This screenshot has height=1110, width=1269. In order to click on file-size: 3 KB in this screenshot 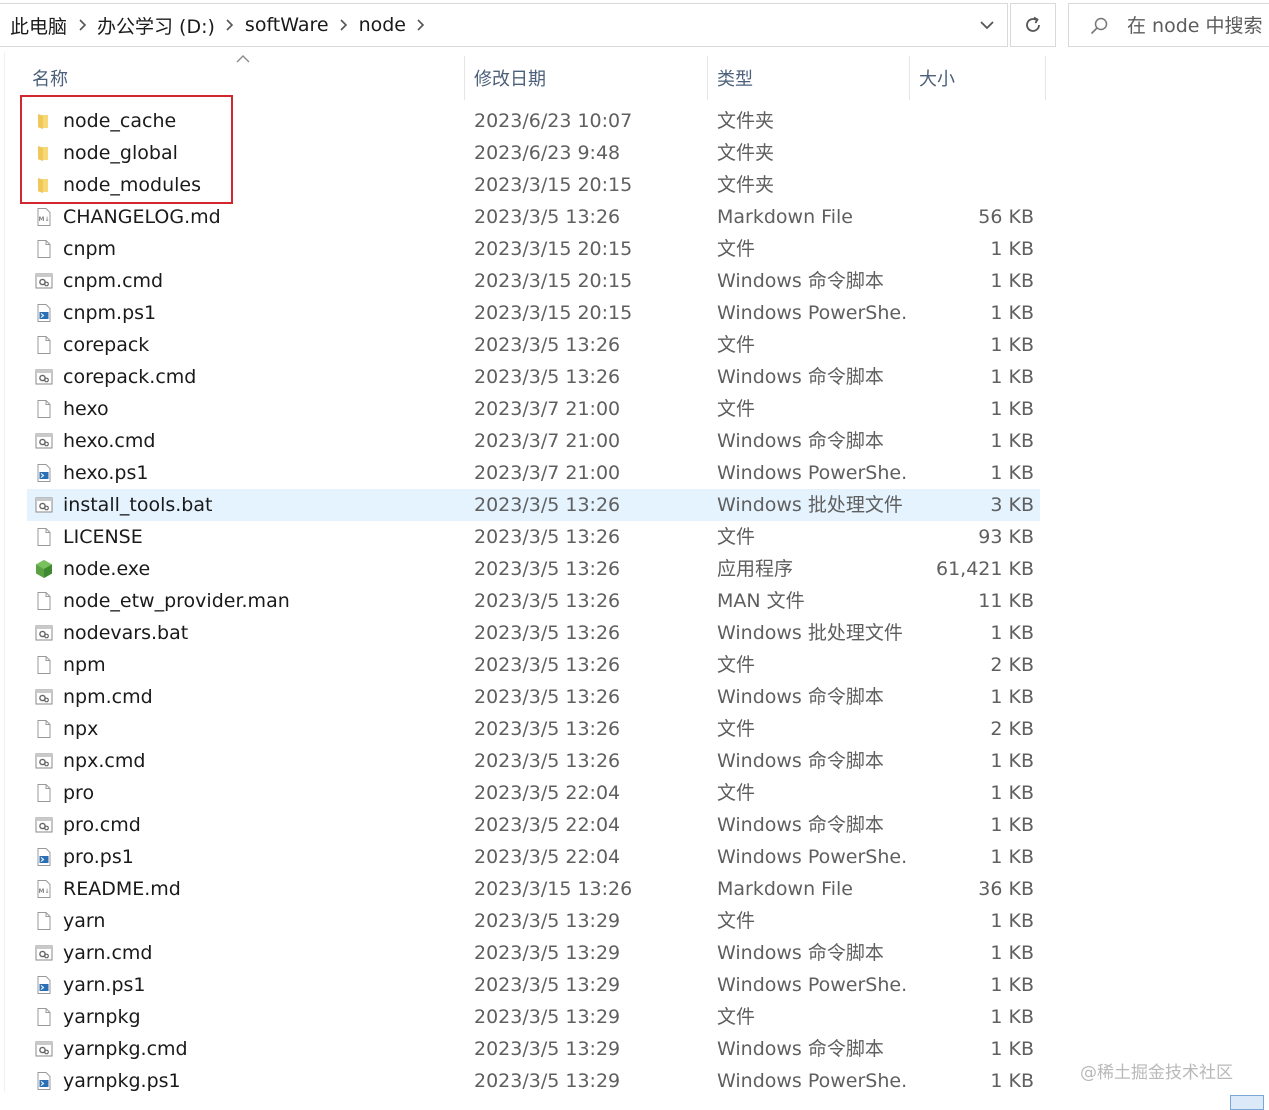, I will do `click(1012, 505)`.